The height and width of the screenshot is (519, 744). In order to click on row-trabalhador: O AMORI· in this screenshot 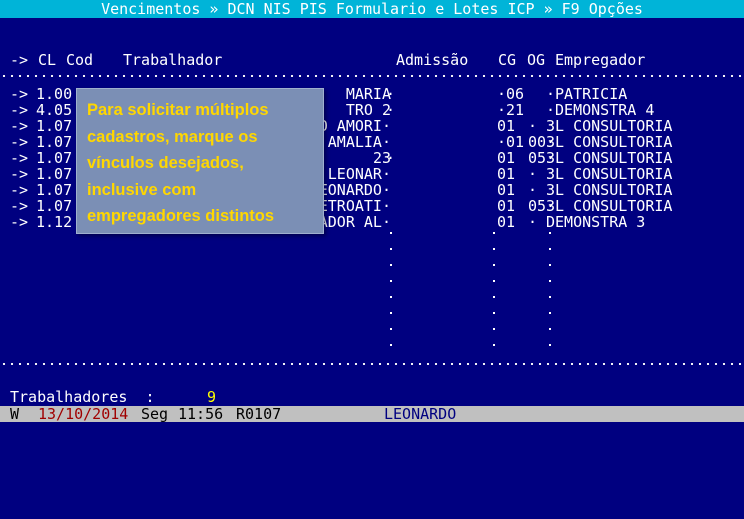, I will do `click(354, 126)`.